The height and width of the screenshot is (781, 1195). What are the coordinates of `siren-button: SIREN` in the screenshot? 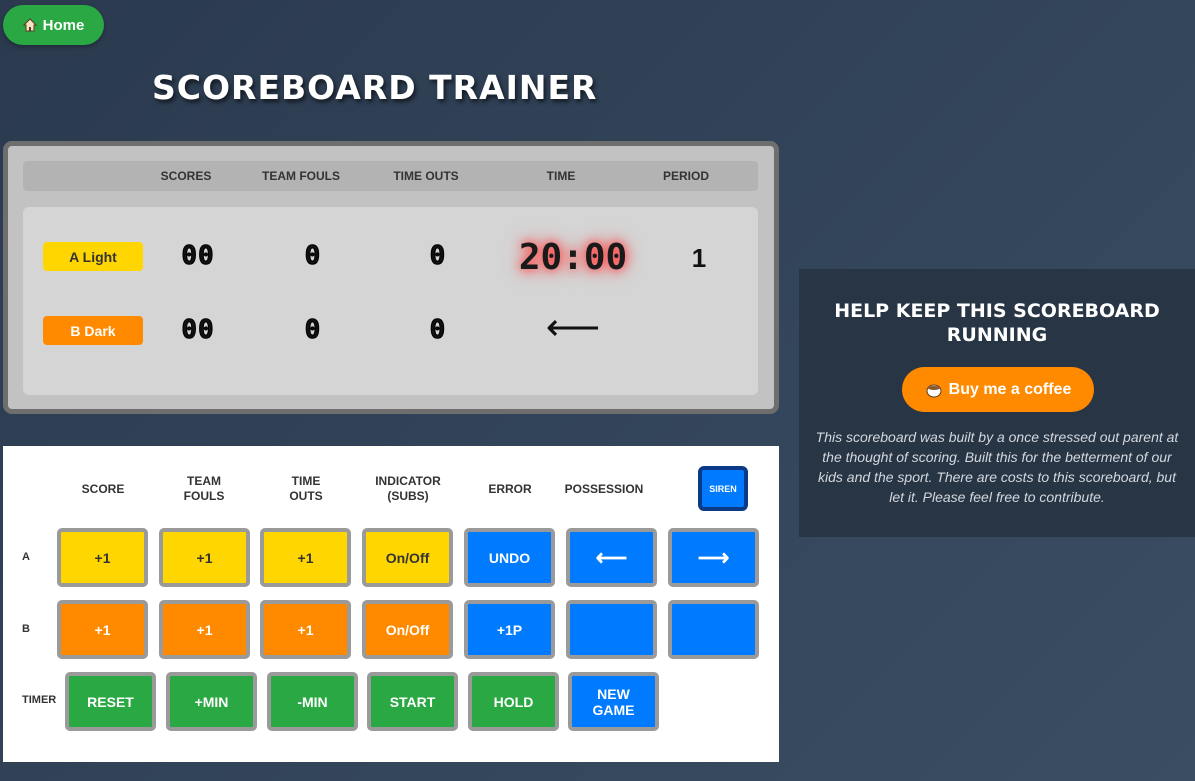 It's located at (723, 488).